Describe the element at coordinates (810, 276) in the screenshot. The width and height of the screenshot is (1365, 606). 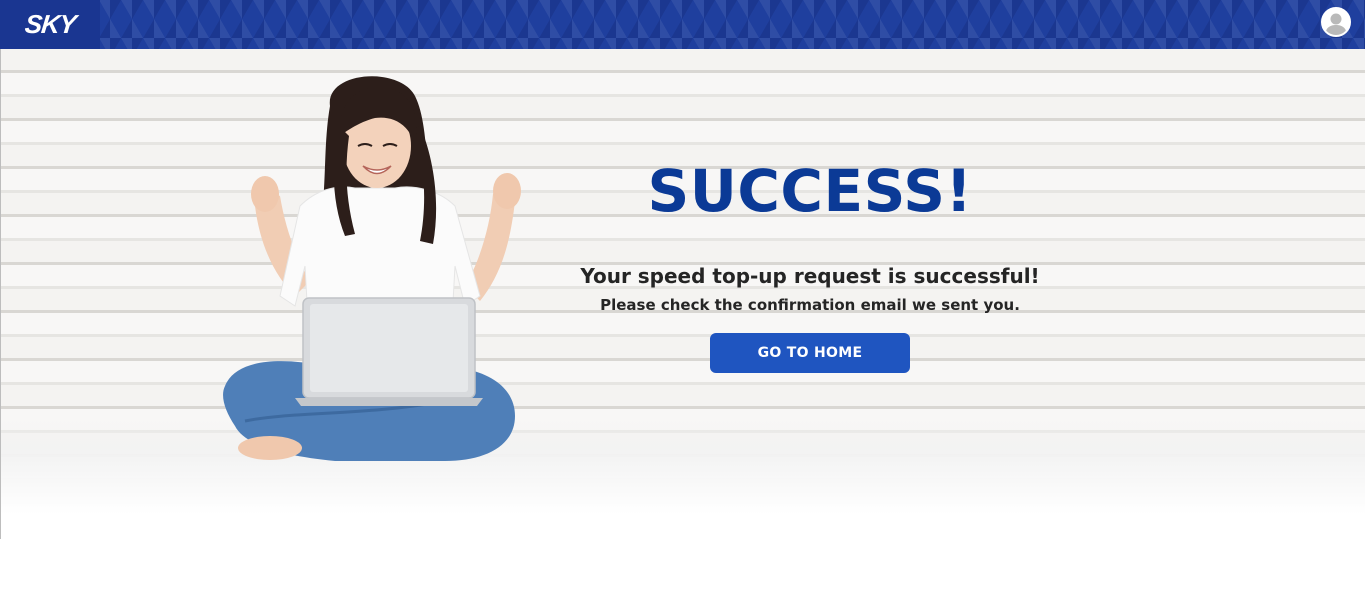
I see `success-subtitle: Your speed top-up request is successful!` at that location.